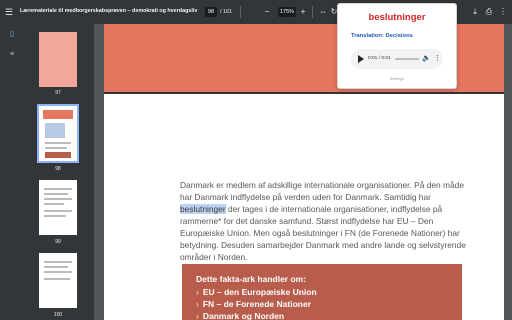 This screenshot has width=512, height=320. I want to click on audio-progress-bar, so click(407, 59).